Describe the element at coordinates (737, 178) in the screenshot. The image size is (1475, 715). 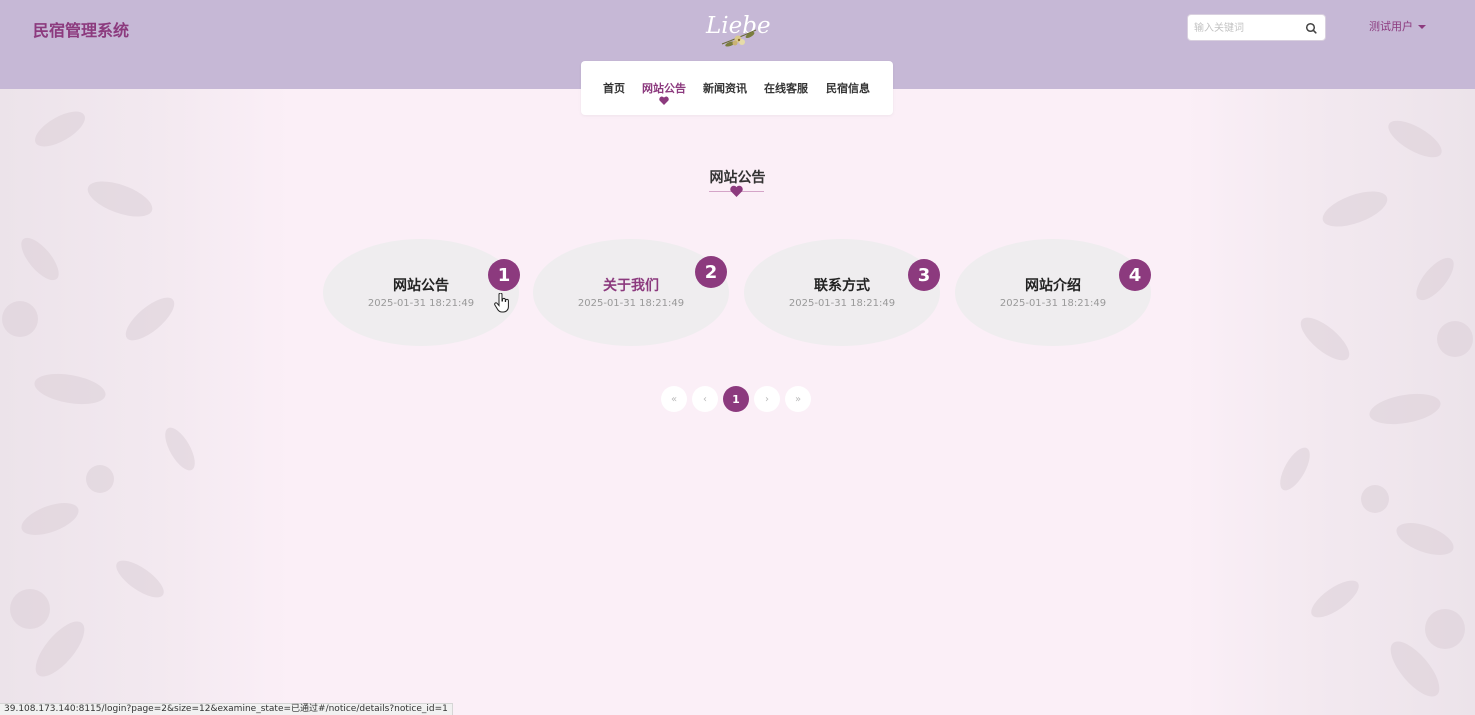
I see `section-title: 网站公告` at that location.